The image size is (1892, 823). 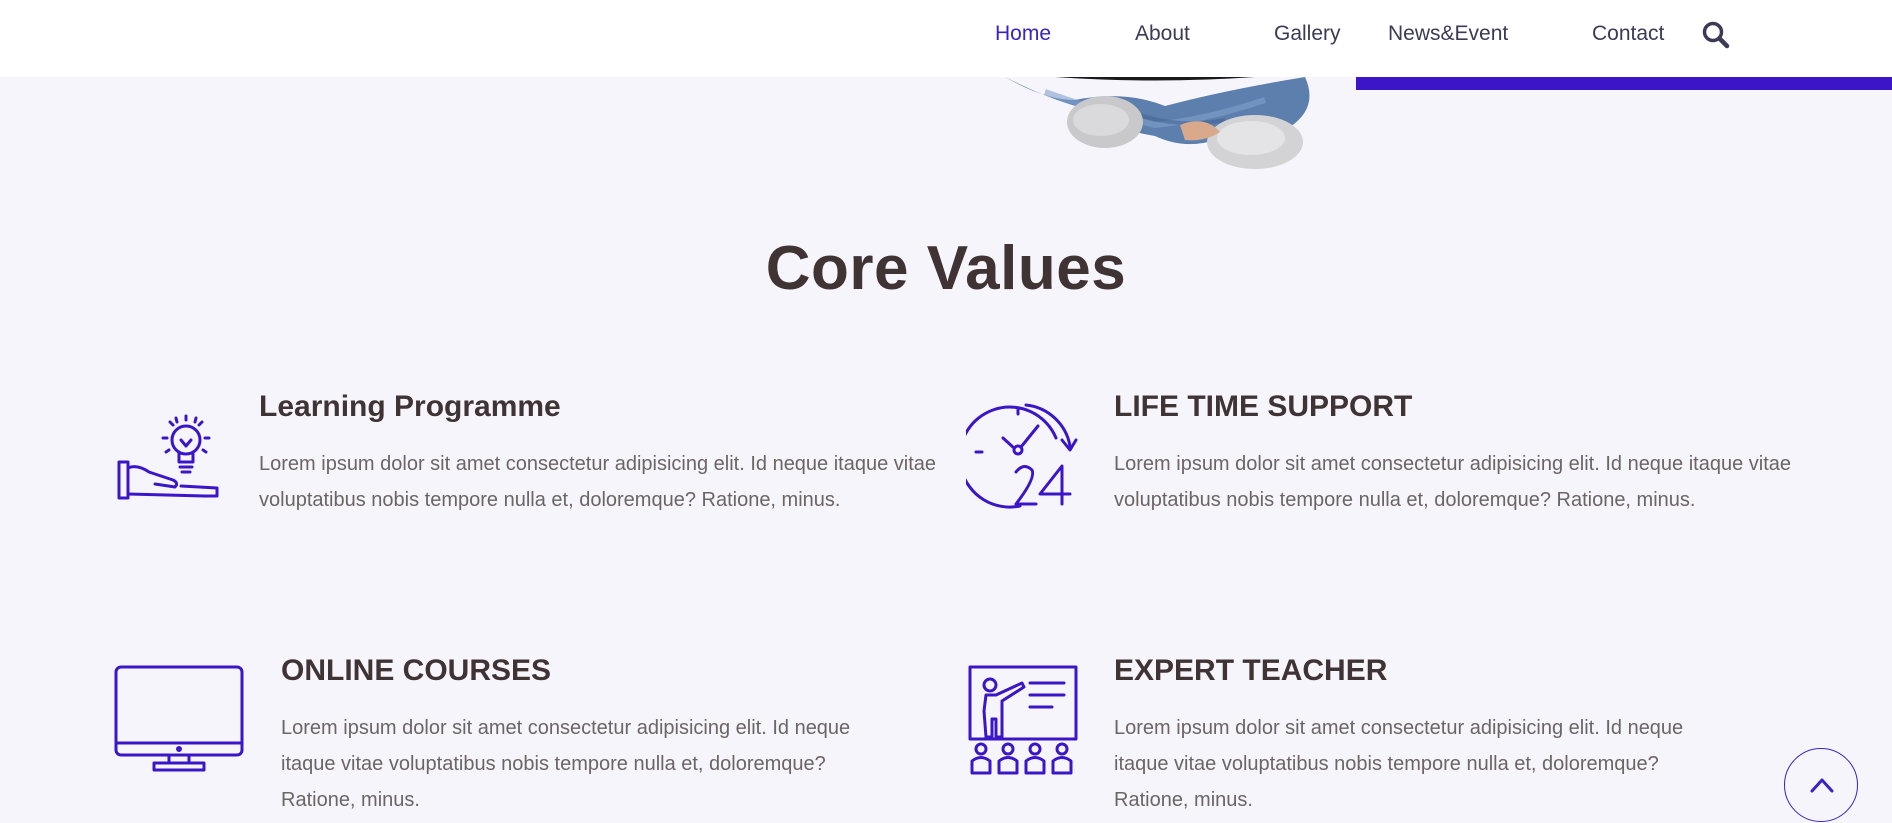 I want to click on teacher-presentation-icon, so click(x=1023, y=722).